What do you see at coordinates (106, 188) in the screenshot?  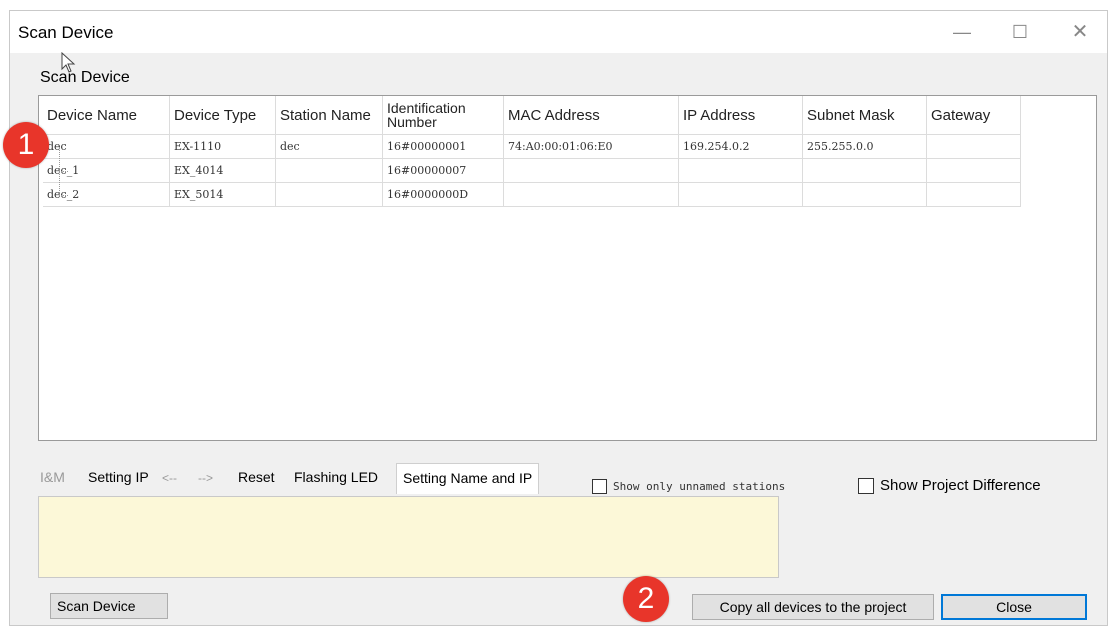 I see `cell-device-name: dec_2` at bounding box center [106, 188].